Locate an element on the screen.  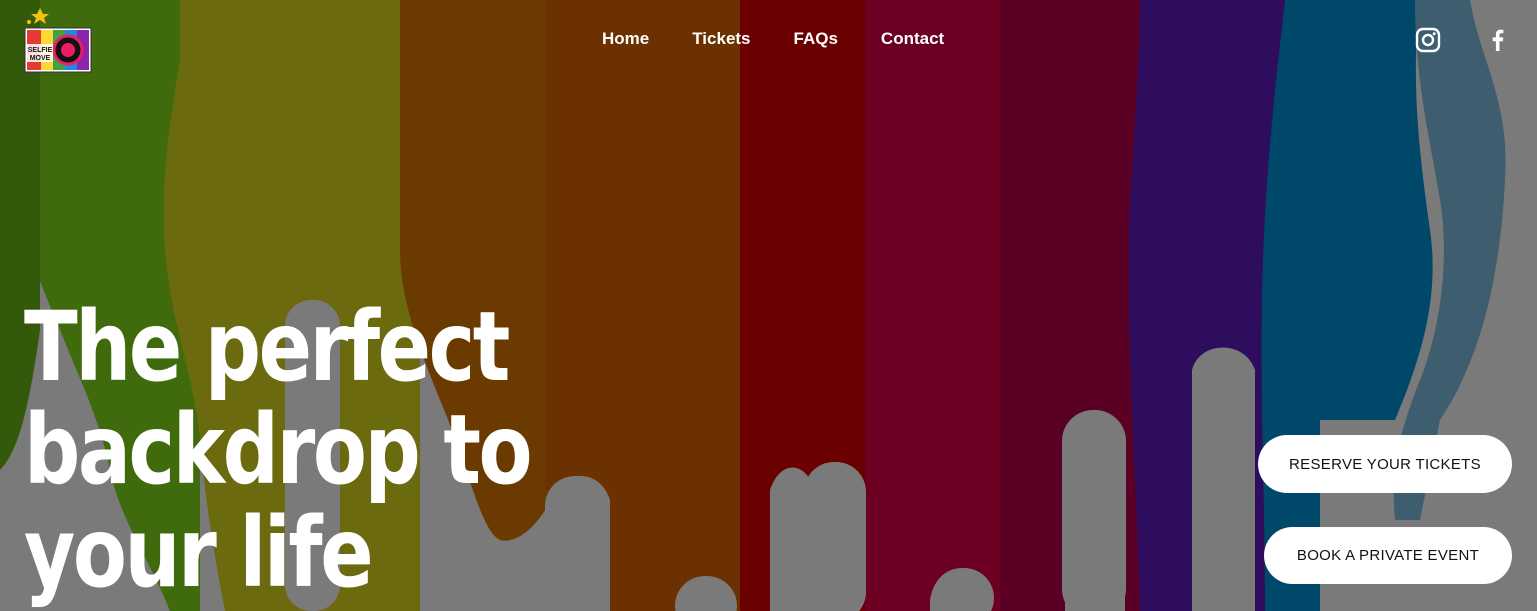
stripe-crimson is located at coordinates (935, 305).